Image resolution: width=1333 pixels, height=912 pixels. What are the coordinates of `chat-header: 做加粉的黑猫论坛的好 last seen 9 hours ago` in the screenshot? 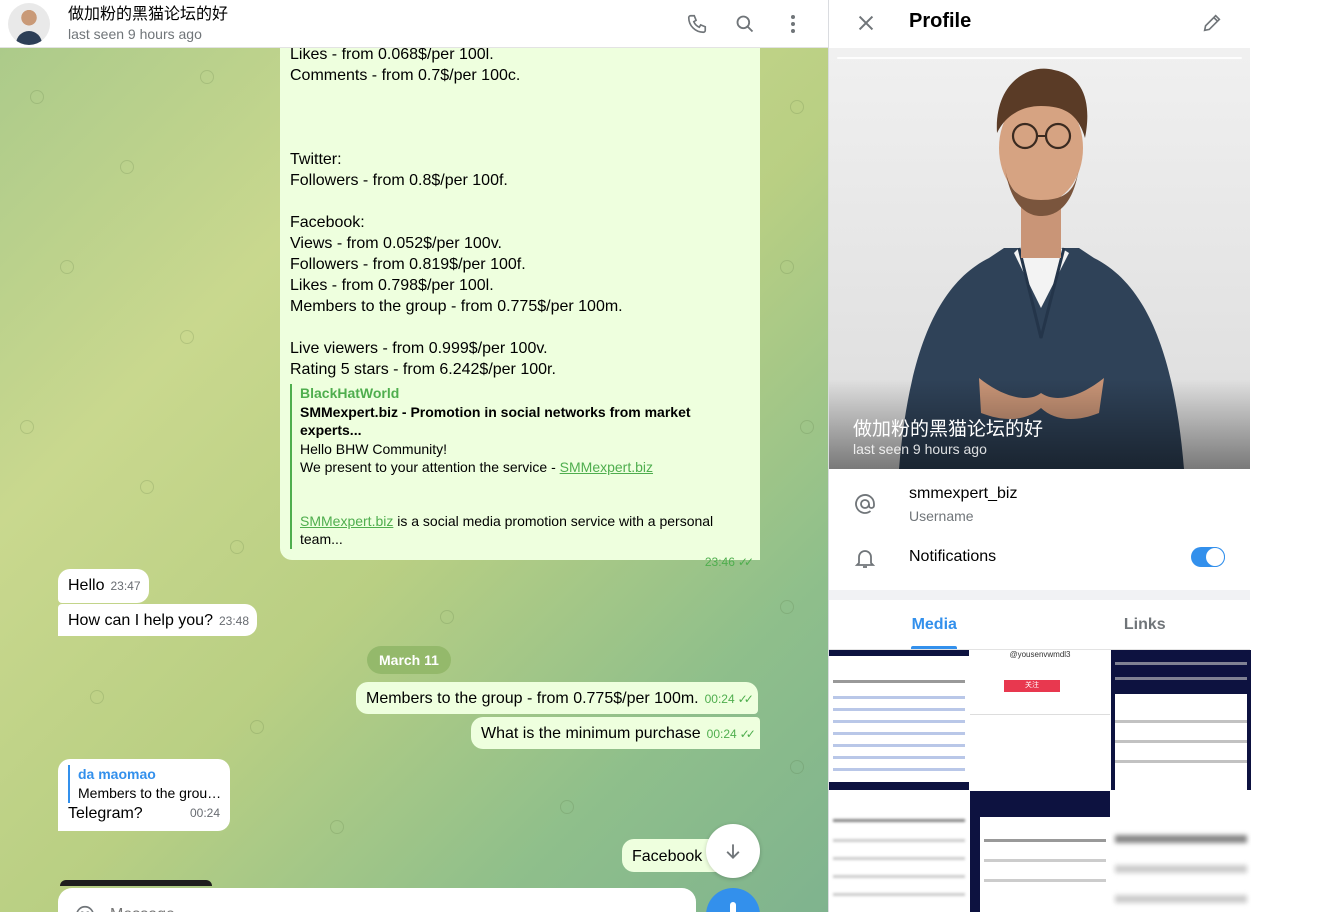 It's located at (414, 24).